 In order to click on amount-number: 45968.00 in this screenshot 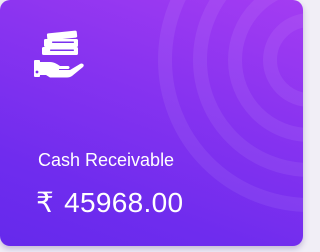, I will do `click(124, 202)`.